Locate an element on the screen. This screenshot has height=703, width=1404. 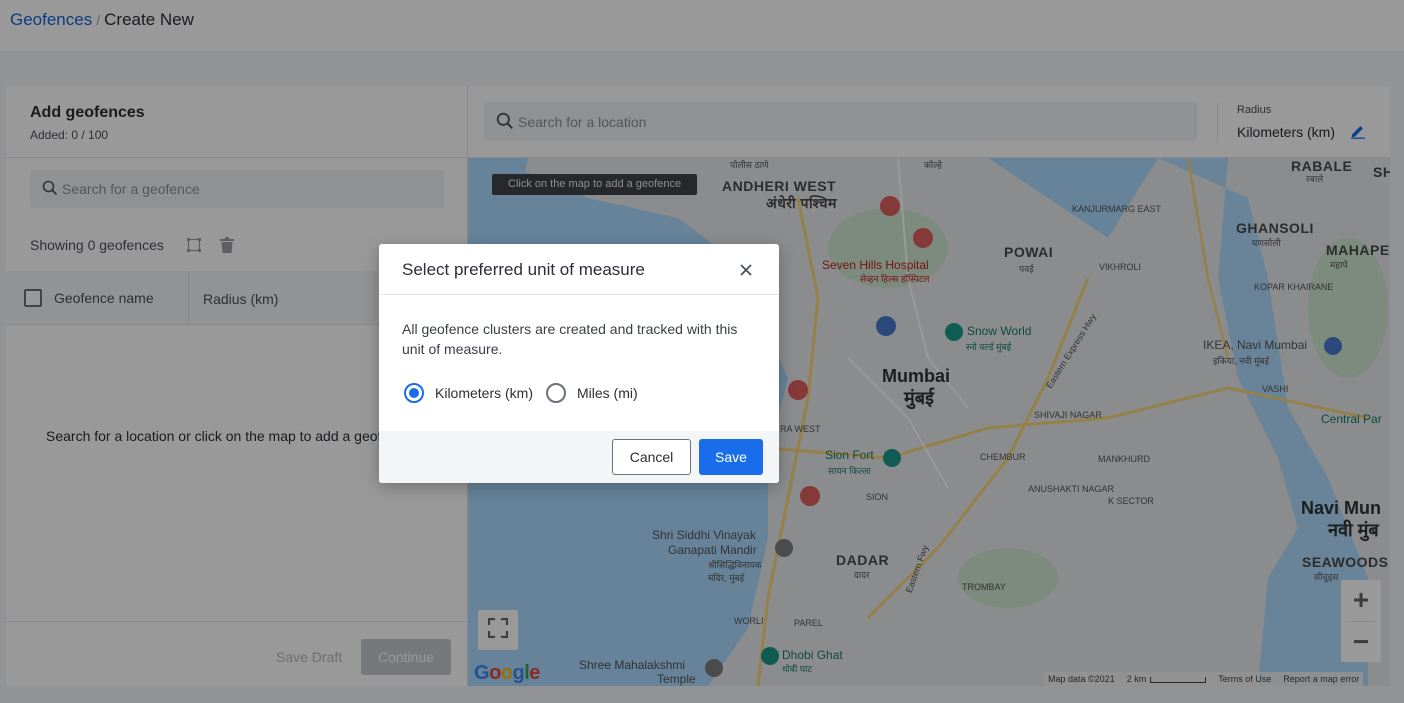
cancel-button: Cancel is located at coordinates (651, 457).